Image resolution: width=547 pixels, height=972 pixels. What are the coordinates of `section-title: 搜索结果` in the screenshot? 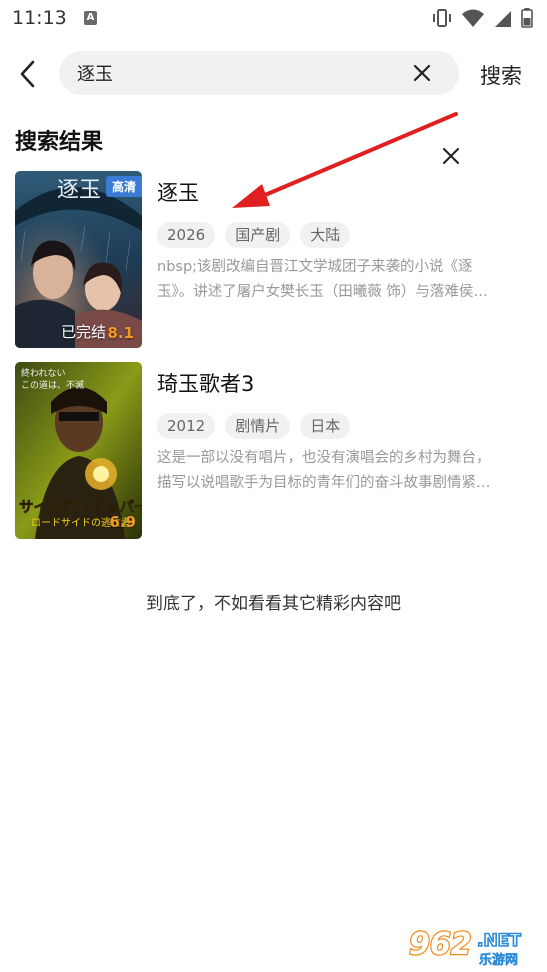 It's located at (59, 142).